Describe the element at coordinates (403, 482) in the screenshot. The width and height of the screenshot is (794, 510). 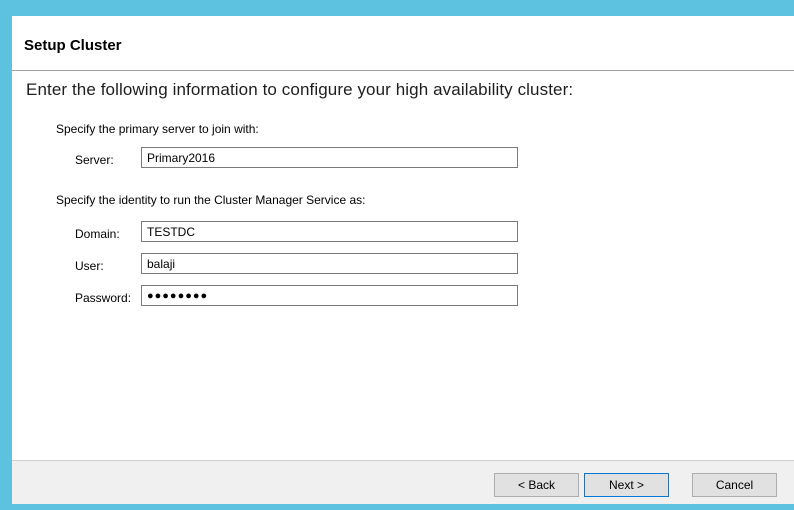
I see `button-bar: < Back Next > Cancel` at that location.